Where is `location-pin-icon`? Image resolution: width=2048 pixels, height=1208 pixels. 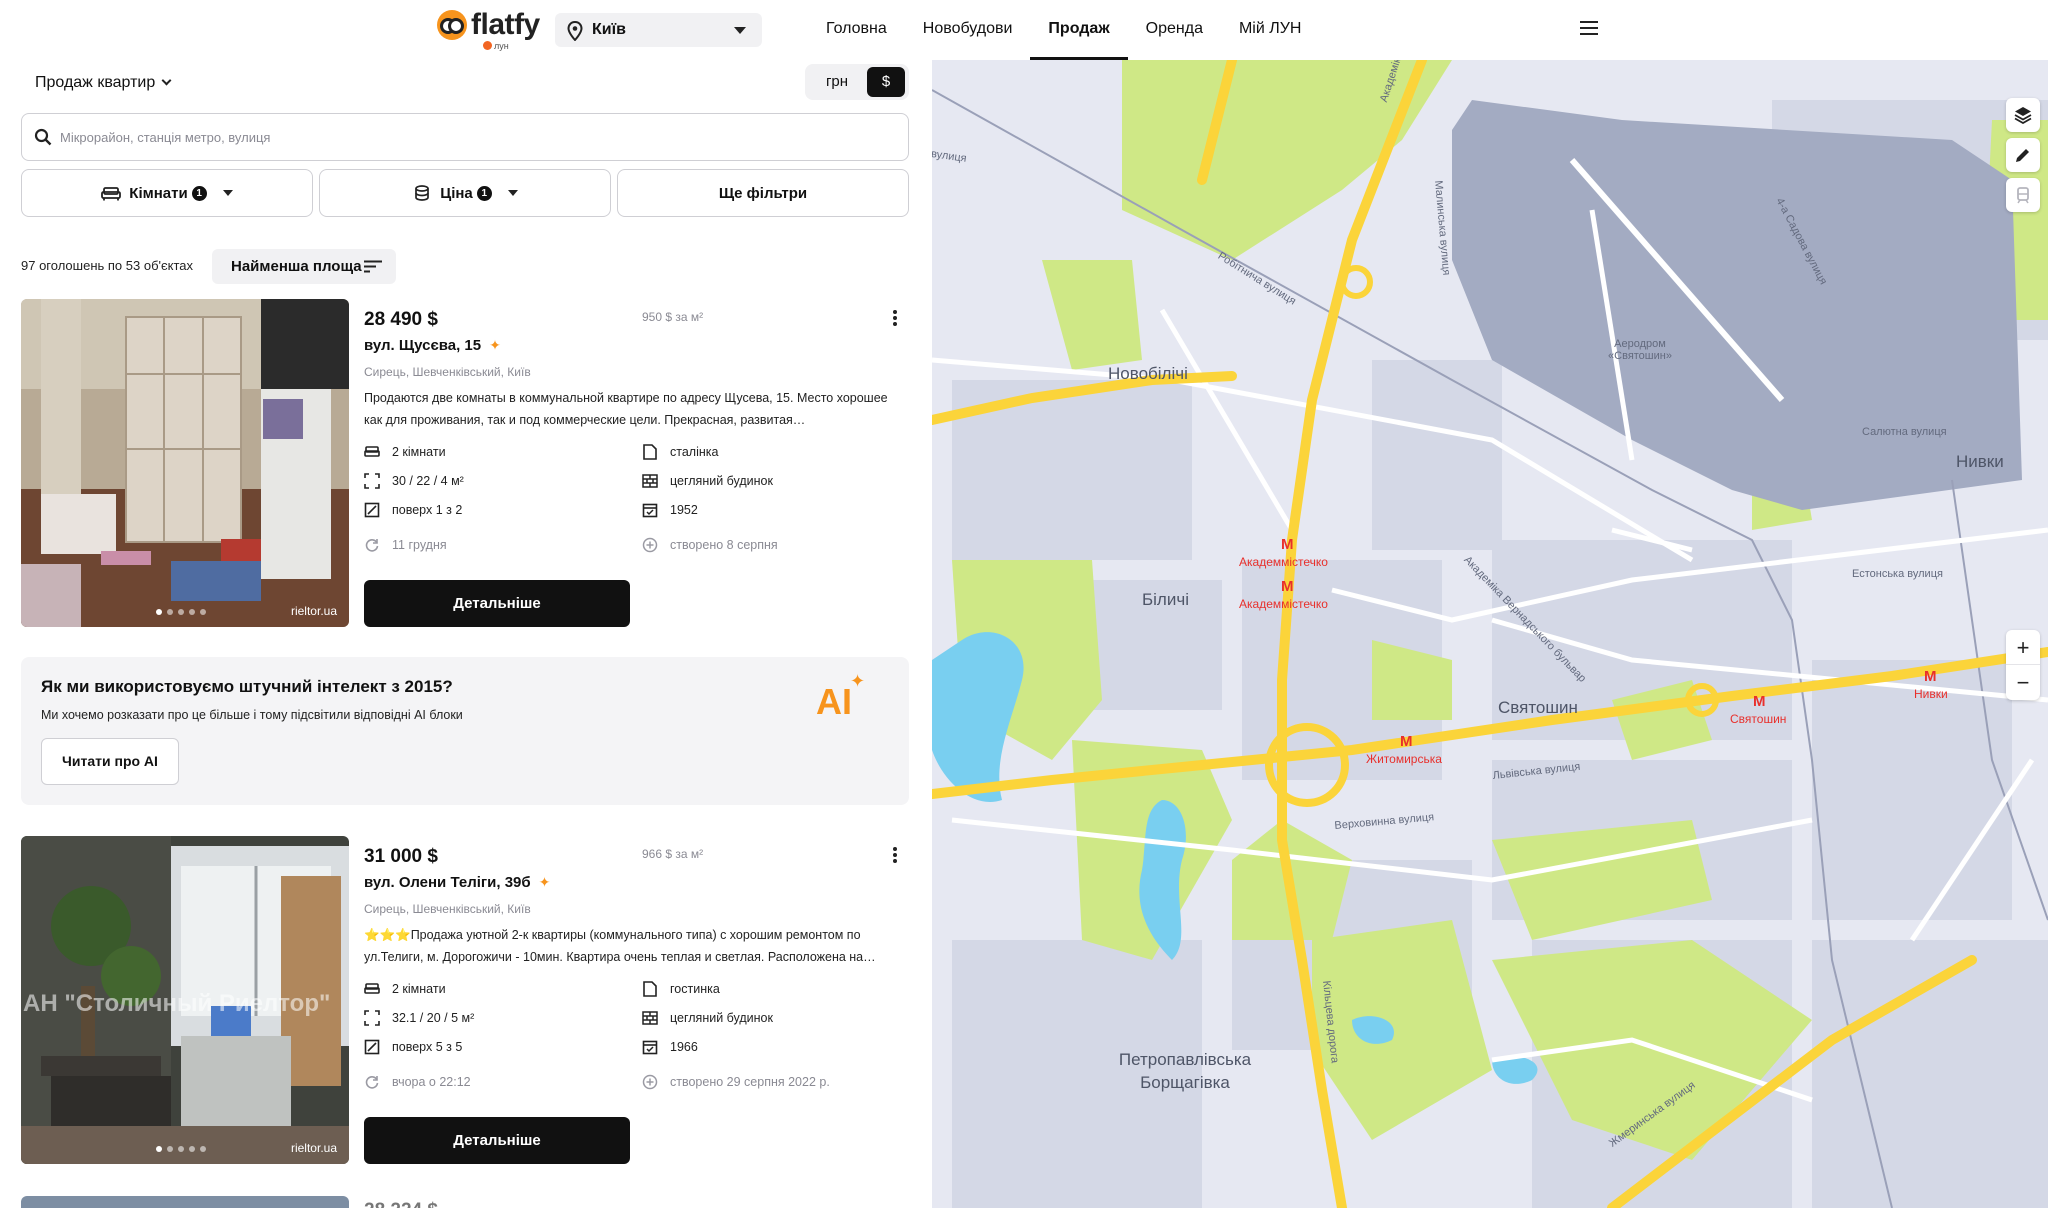 location-pin-icon is located at coordinates (575, 31).